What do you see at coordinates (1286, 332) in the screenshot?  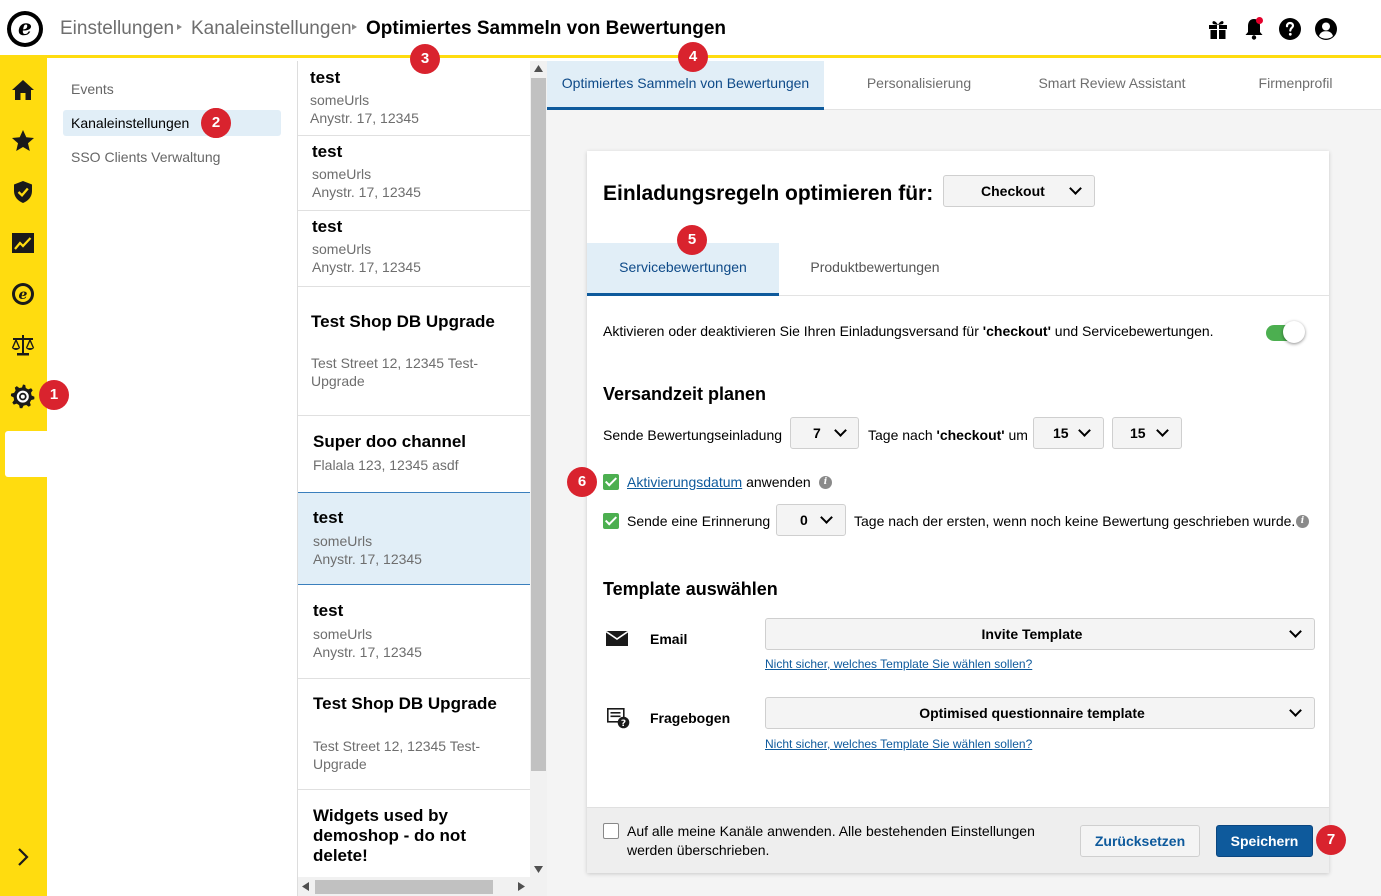 I see `invitation-toggle` at bounding box center [1286, 332].